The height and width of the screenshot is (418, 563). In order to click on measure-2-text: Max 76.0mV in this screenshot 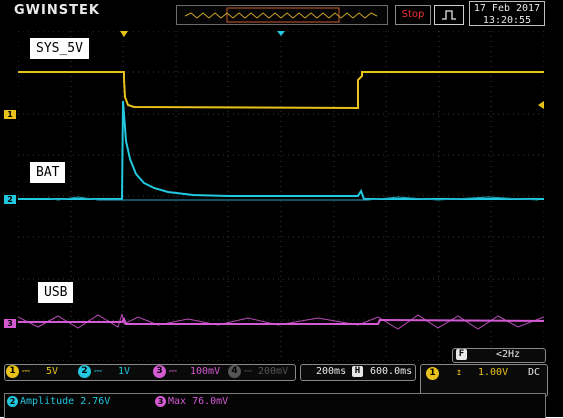, I will do `click(198, 401)`.